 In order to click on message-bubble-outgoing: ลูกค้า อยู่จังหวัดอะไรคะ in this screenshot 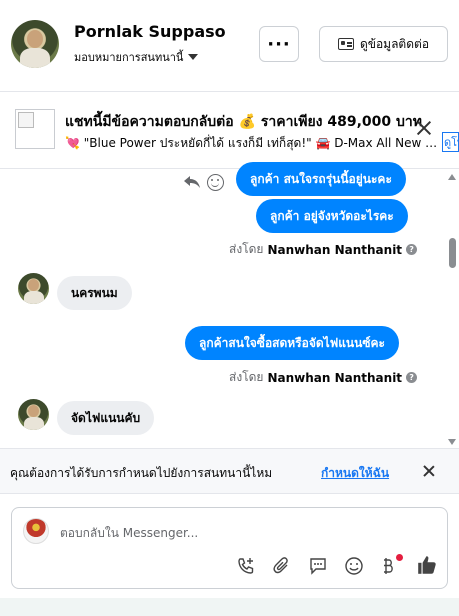, I will do `click(332, 216)`.